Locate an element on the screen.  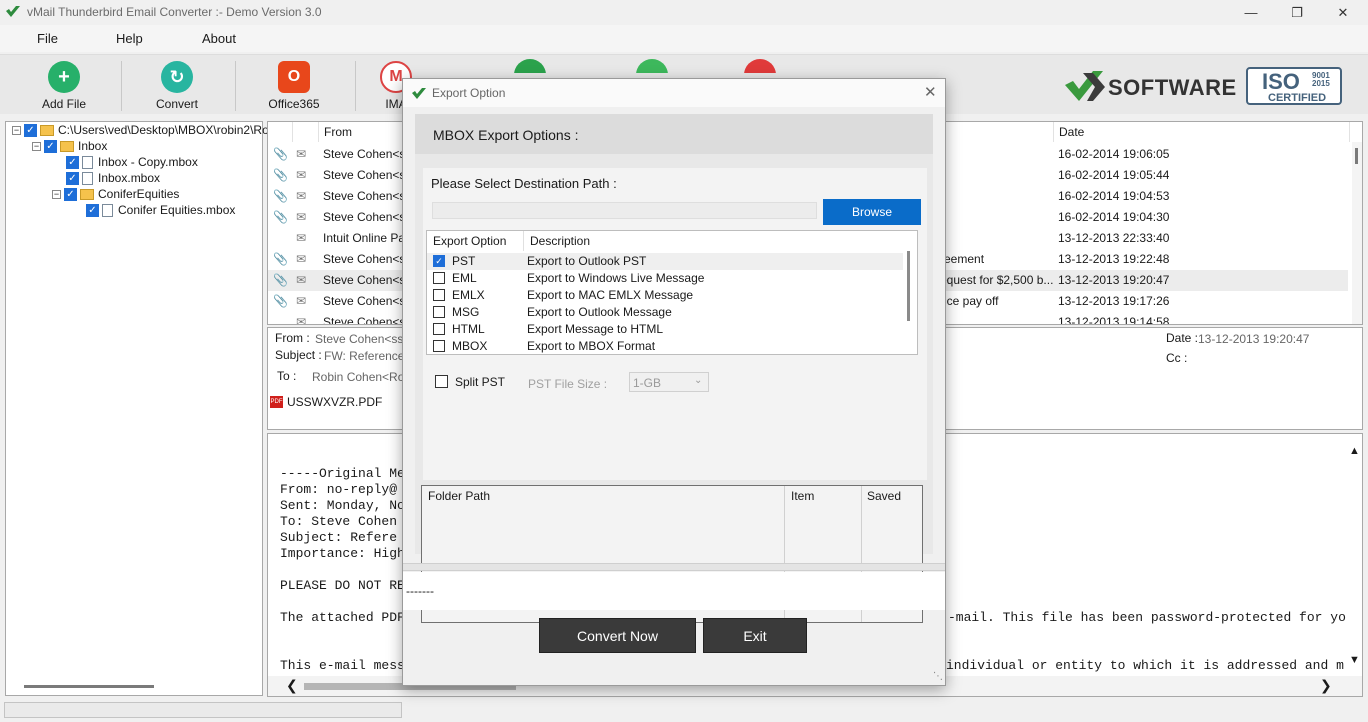
mbox-file-icon is located at coordinates (87, 178).